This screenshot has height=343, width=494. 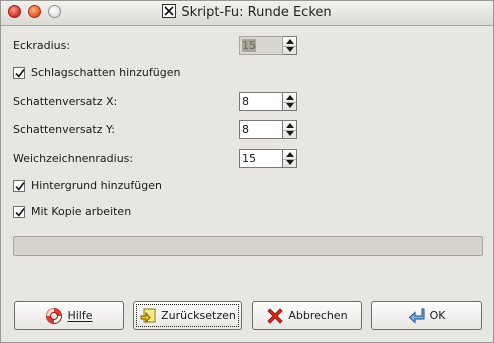 I want to click on versatz-x-stepper, so click(x=290, y=101).